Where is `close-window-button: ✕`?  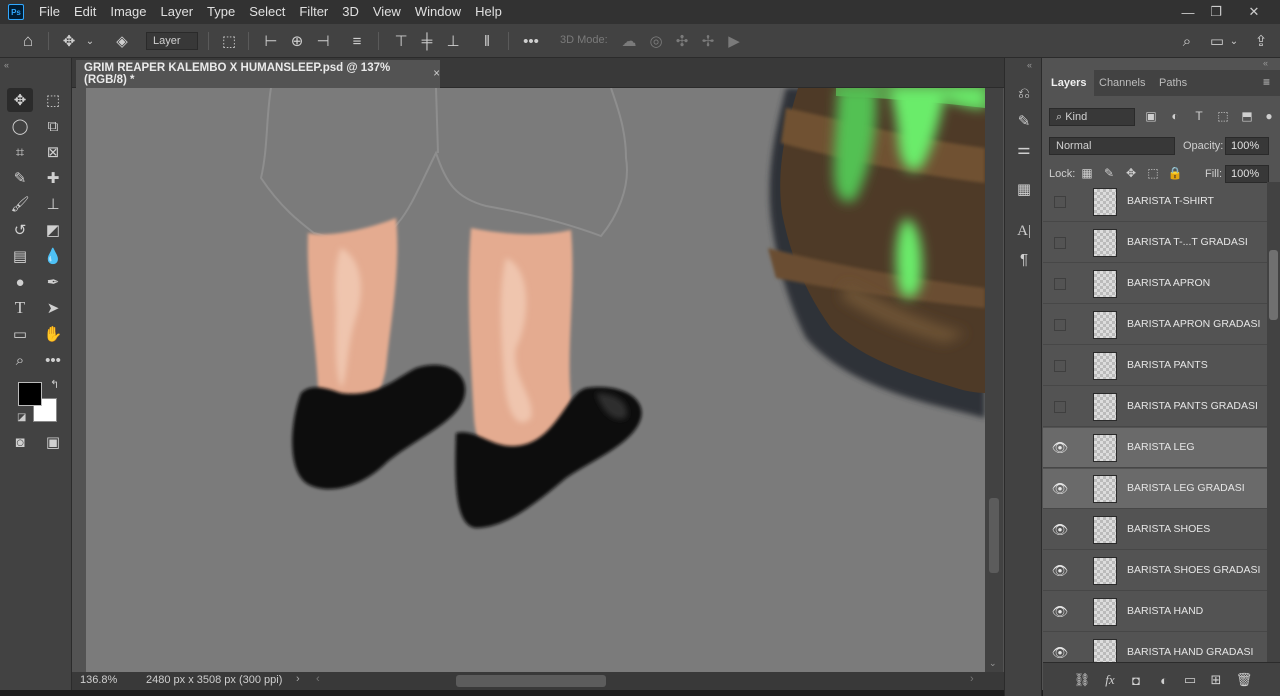 close-window-button: ✕ is located at coordinates (1254, 12).